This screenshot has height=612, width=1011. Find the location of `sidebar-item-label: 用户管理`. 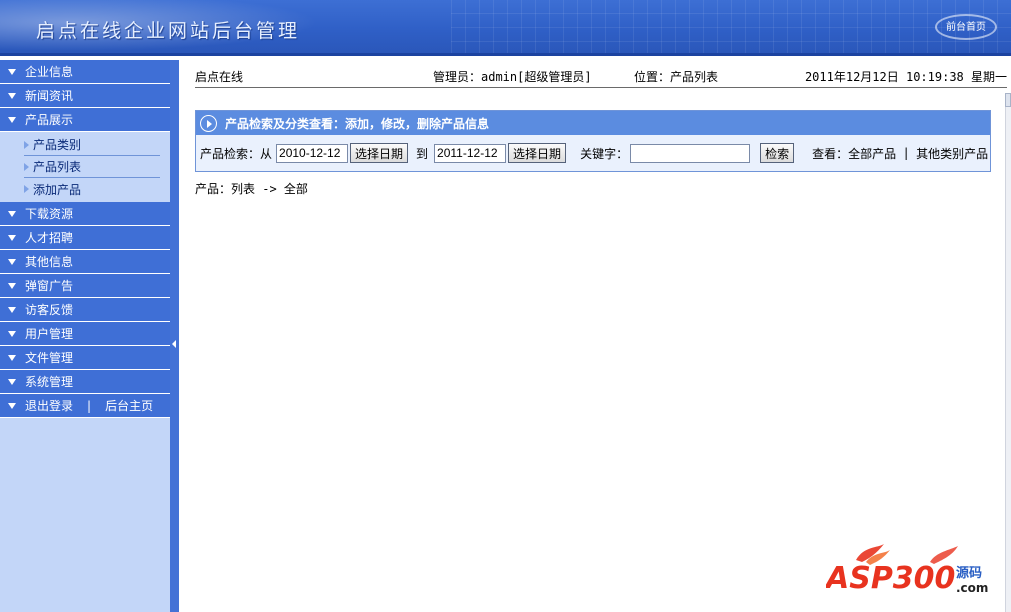

sidebar-item-label: 用户管理 is located at coordinates (49, 334).